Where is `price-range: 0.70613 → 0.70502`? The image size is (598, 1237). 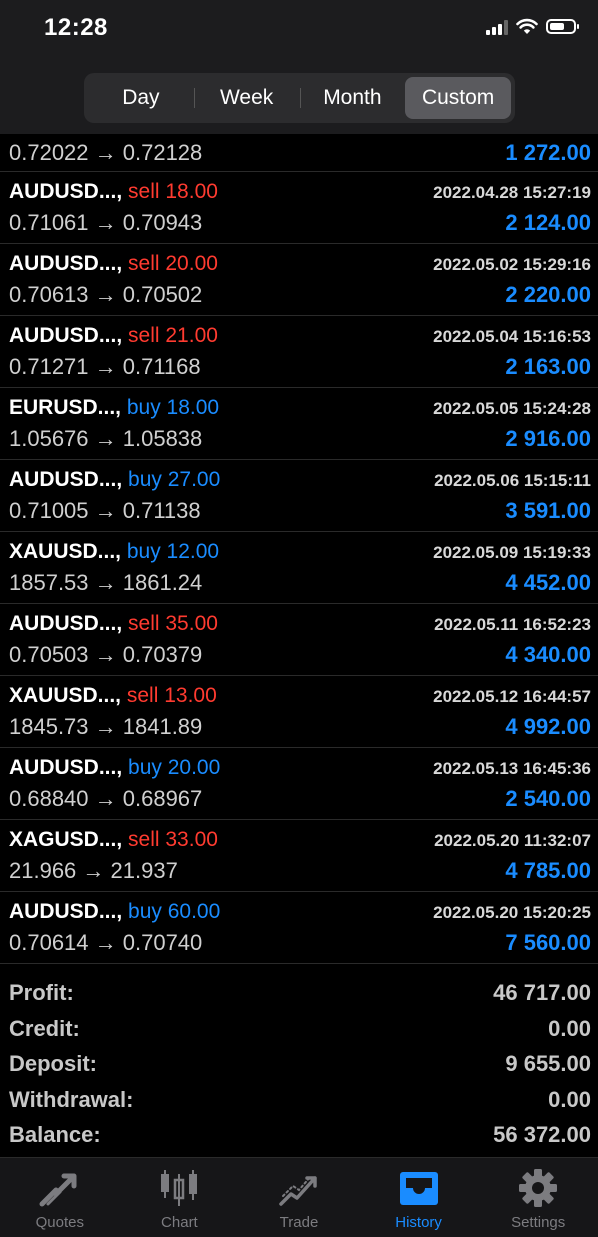
price-range: 0.70613 → 0.70502 is located at coordinates (106, 294).